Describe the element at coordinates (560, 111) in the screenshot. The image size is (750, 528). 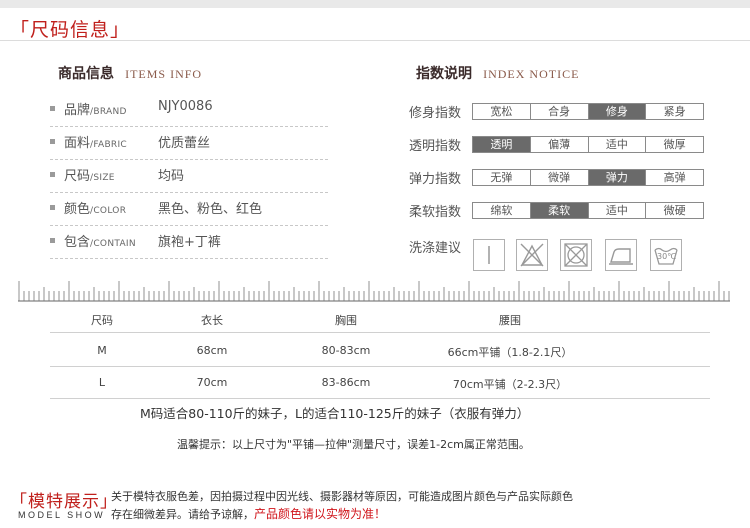
I see `index-option: 合身` at that location.